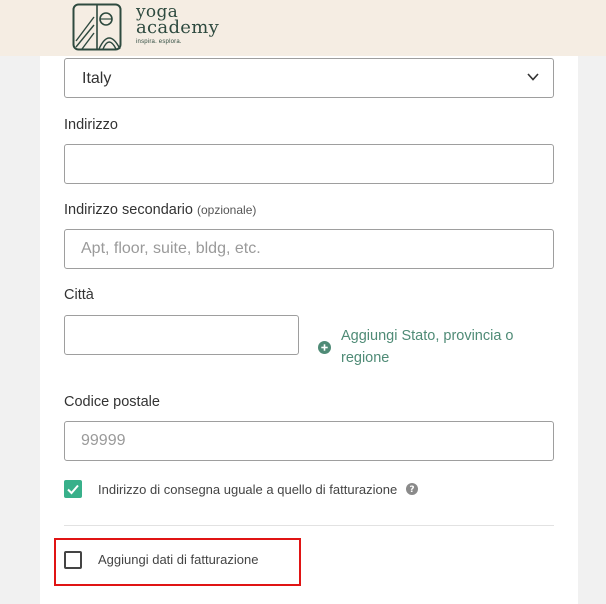 Image resolution: width=606 pixels, height=604 pixels. I want to click on brand-wordmark: yoga academy inspira. esplora., so click(178, 25).